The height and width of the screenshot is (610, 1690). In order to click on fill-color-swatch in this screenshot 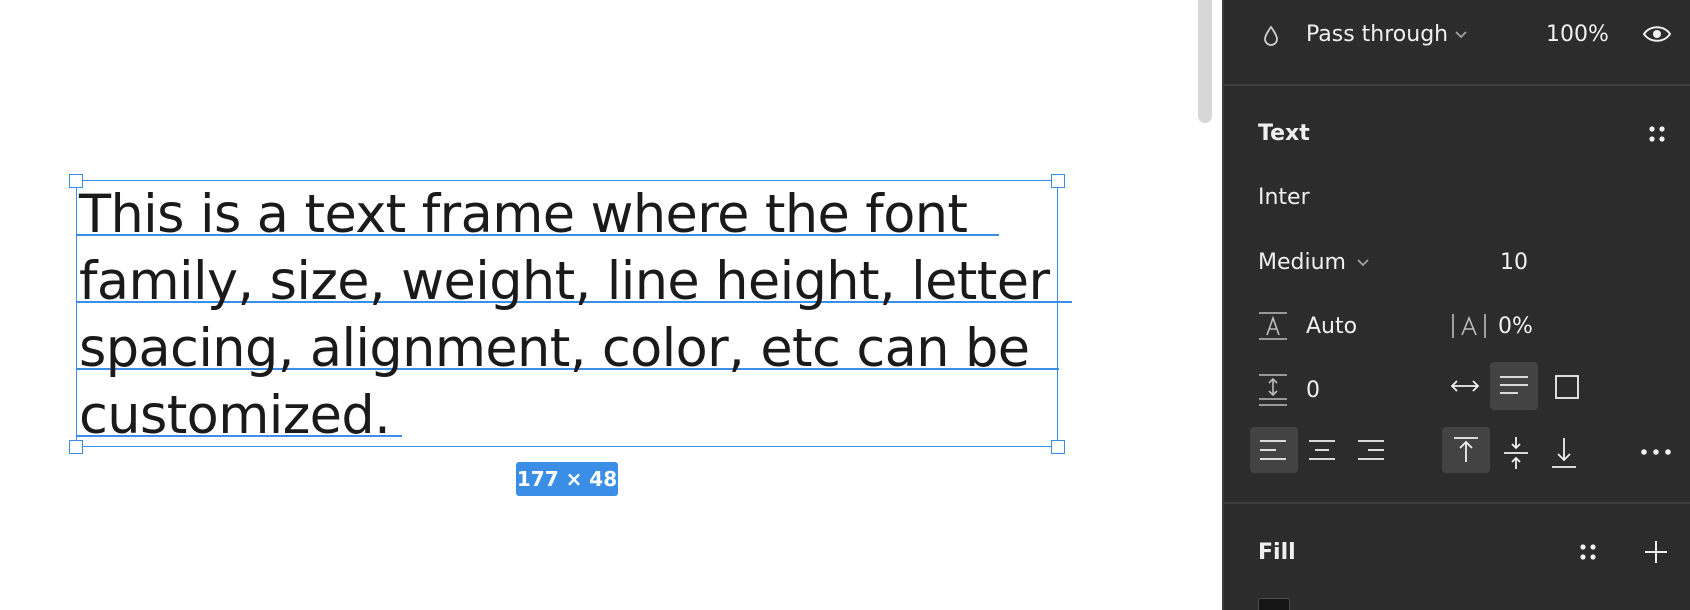, I will do `click(1274, 604)`.